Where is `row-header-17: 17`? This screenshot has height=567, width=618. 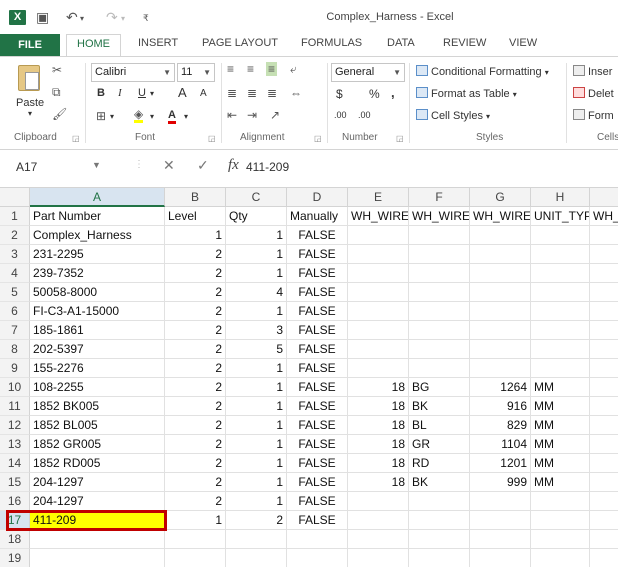 row-header-17: 17 is located at coordinates (15, 520).